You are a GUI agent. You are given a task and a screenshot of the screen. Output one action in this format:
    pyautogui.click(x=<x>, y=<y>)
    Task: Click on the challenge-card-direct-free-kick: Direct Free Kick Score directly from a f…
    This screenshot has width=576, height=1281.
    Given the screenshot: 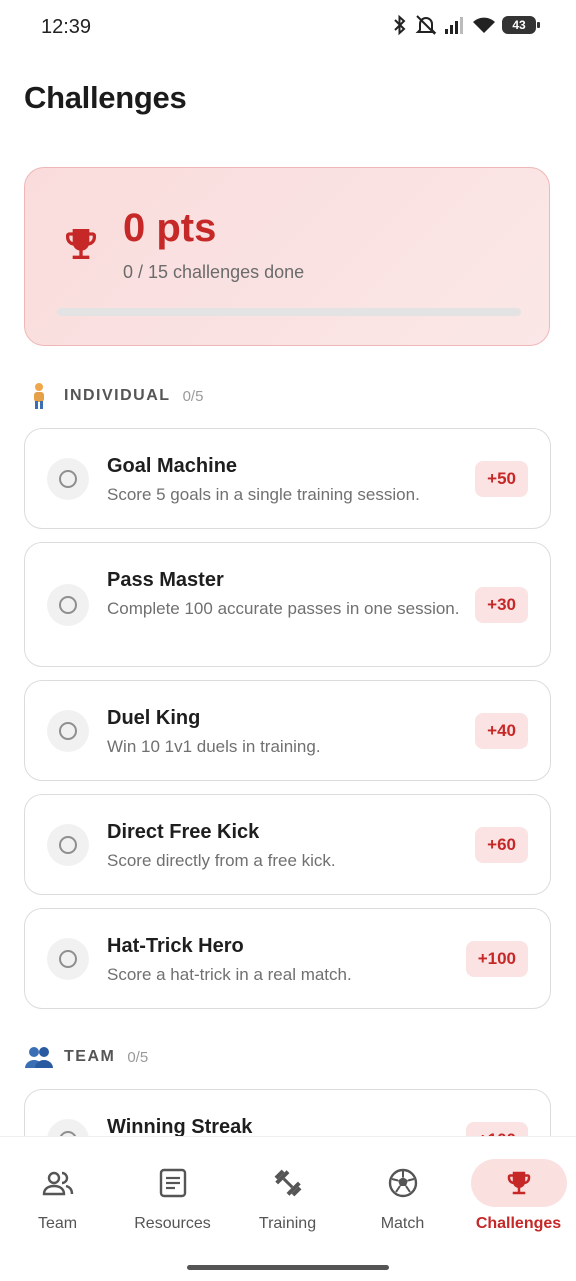 What is the action you would take?
    pyautogui.click(x=287, y=844)
    